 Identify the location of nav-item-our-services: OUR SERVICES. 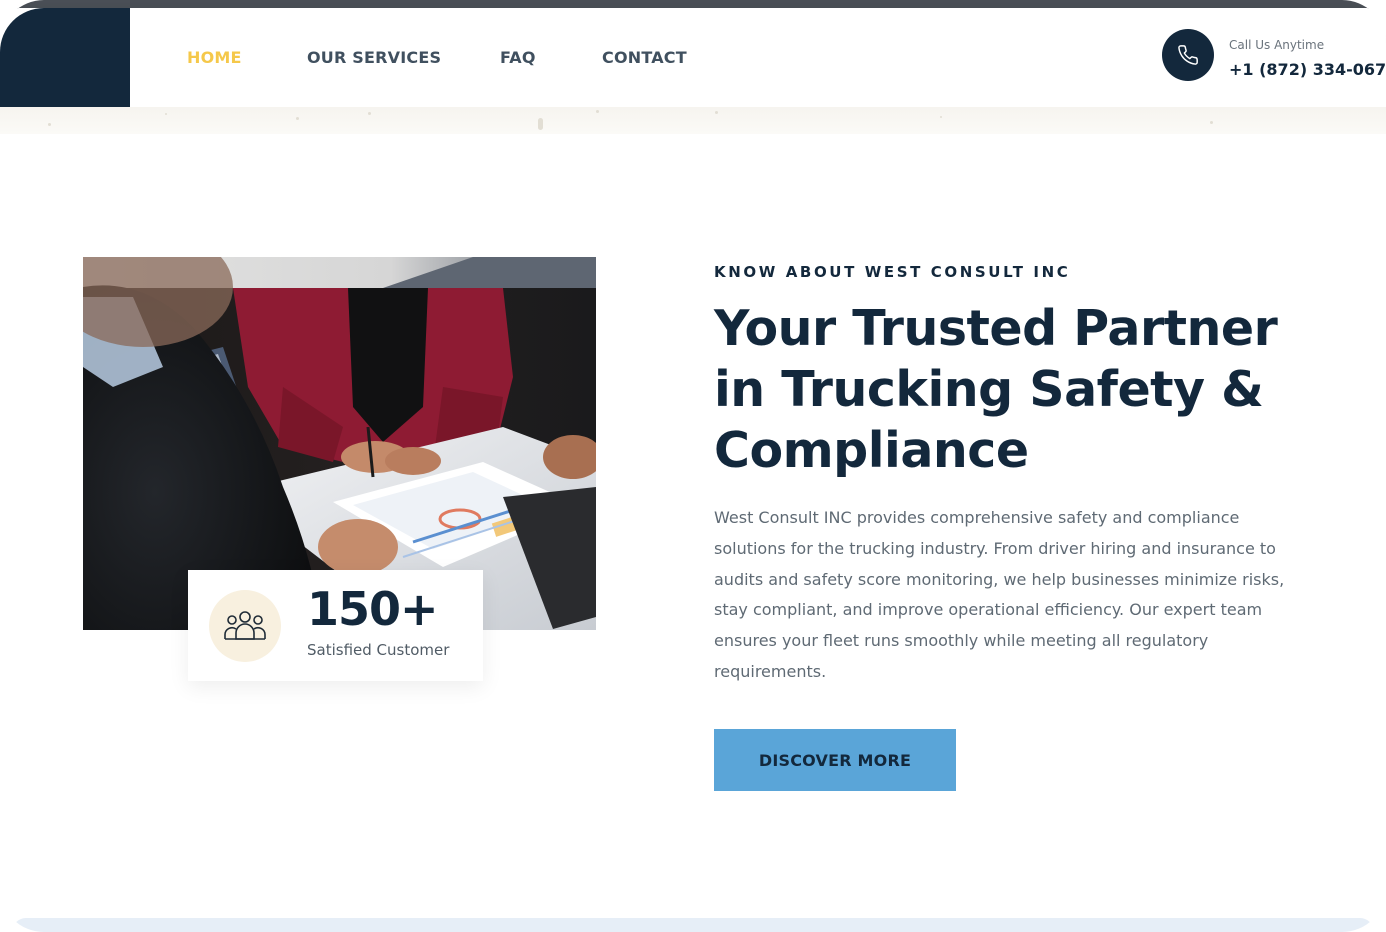
(374, 57).